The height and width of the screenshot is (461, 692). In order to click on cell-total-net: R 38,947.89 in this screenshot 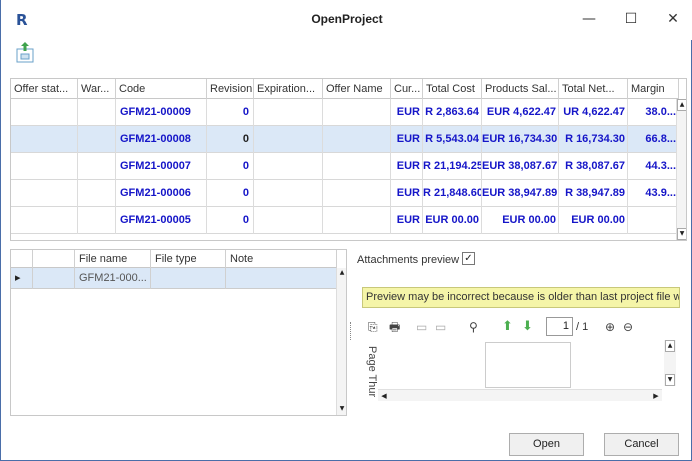, I will do `click(593, 193)`.